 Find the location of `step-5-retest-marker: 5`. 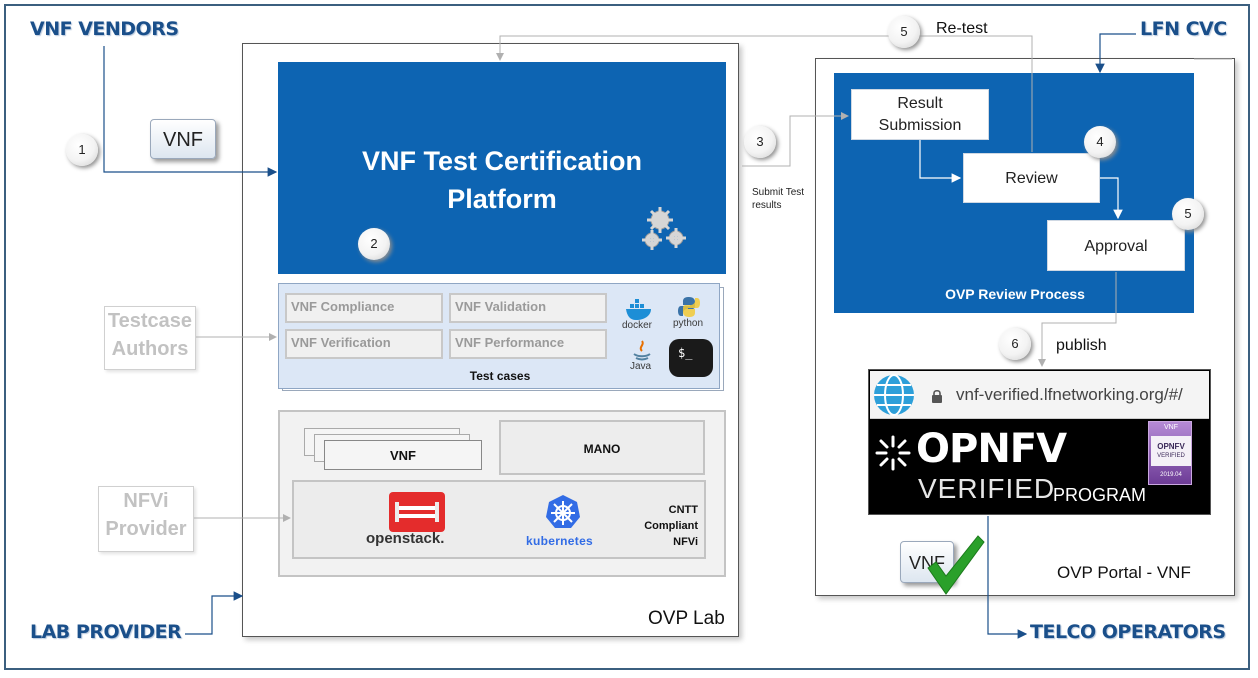

step-5-retest-marker: 5 is located at coordinates (904, 32).